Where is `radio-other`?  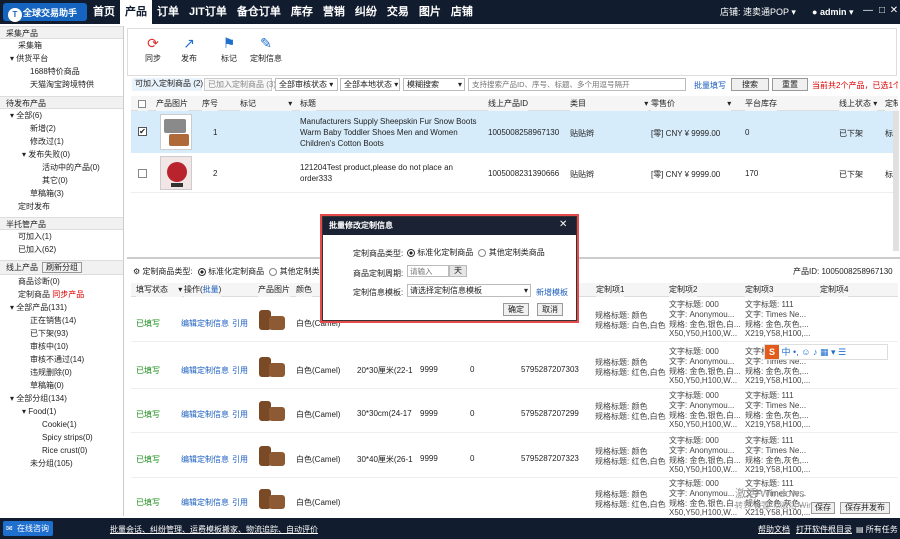
radio-other is located at coordinates (273, 271).